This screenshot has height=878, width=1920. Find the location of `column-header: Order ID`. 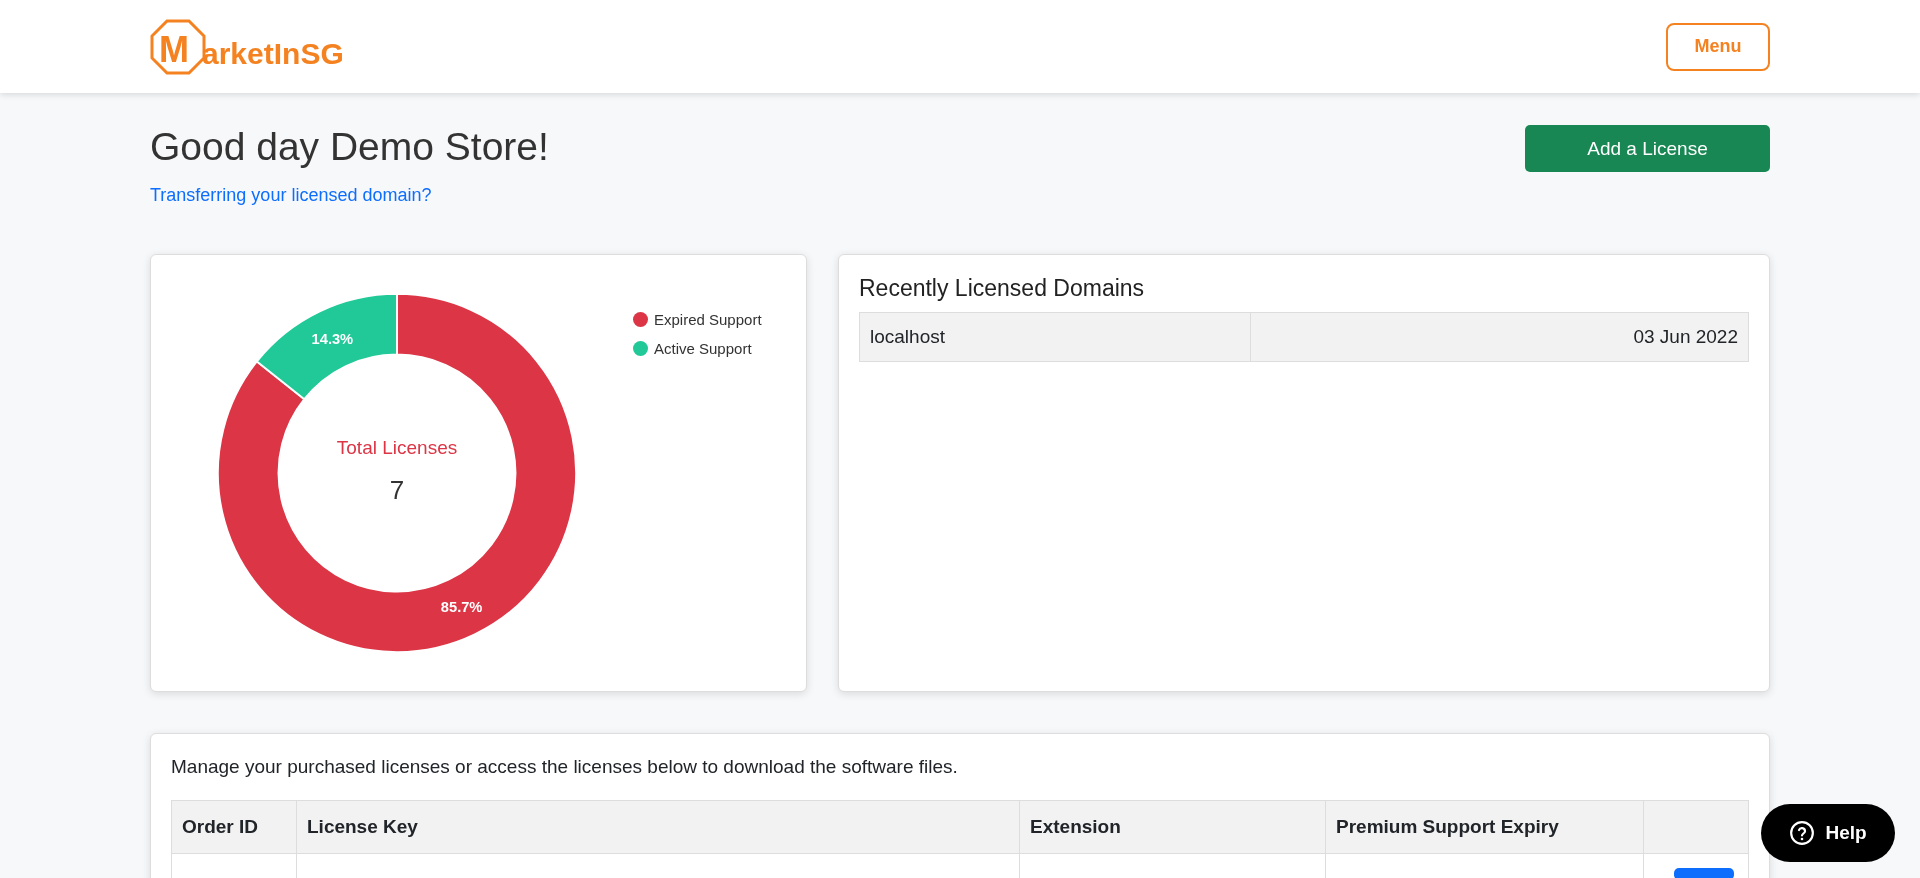

column-header: Order ID is located at coordinates (234, 827).